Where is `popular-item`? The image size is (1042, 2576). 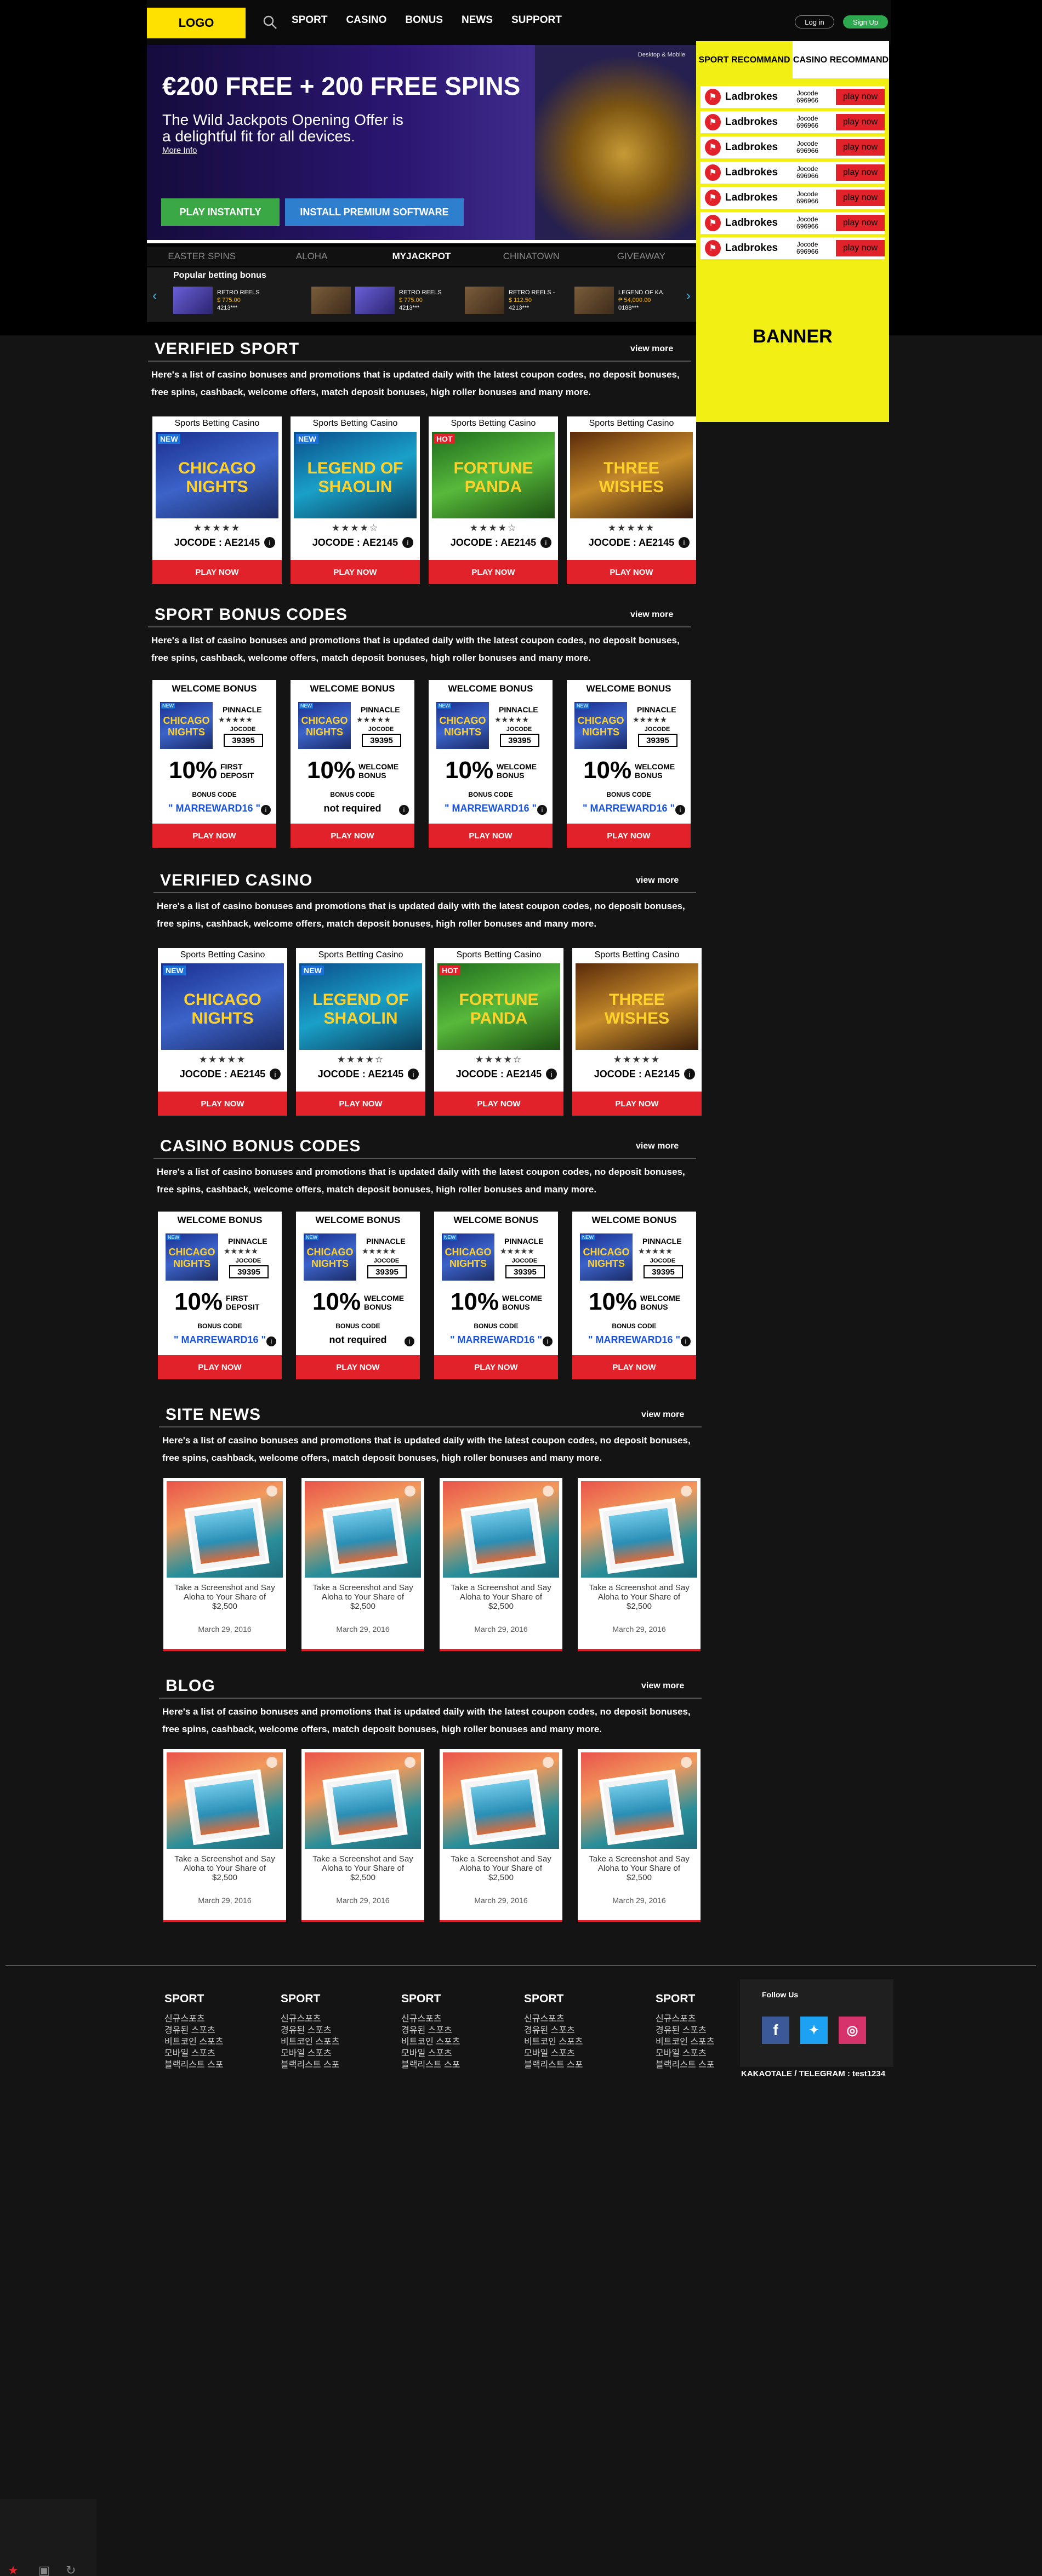
popular-item is located at coordinates (331, 301).